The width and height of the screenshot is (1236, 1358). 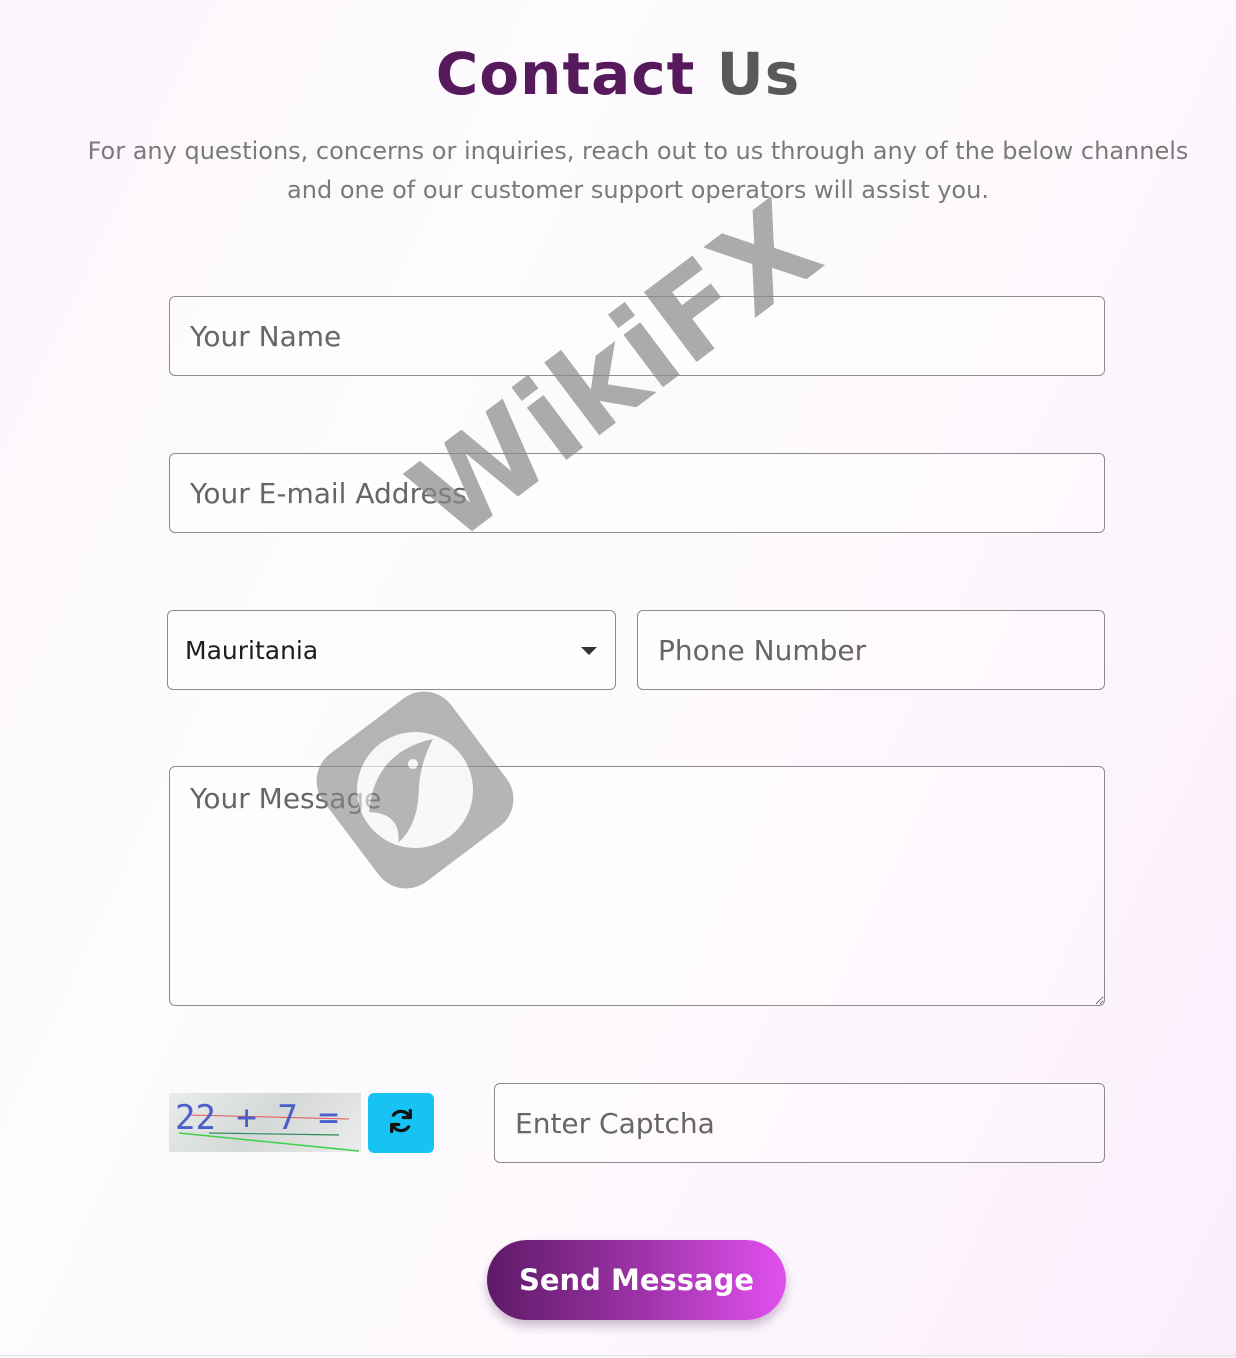 I want to click on country-selected-value: Mauritania, so click(x=252, y=650).